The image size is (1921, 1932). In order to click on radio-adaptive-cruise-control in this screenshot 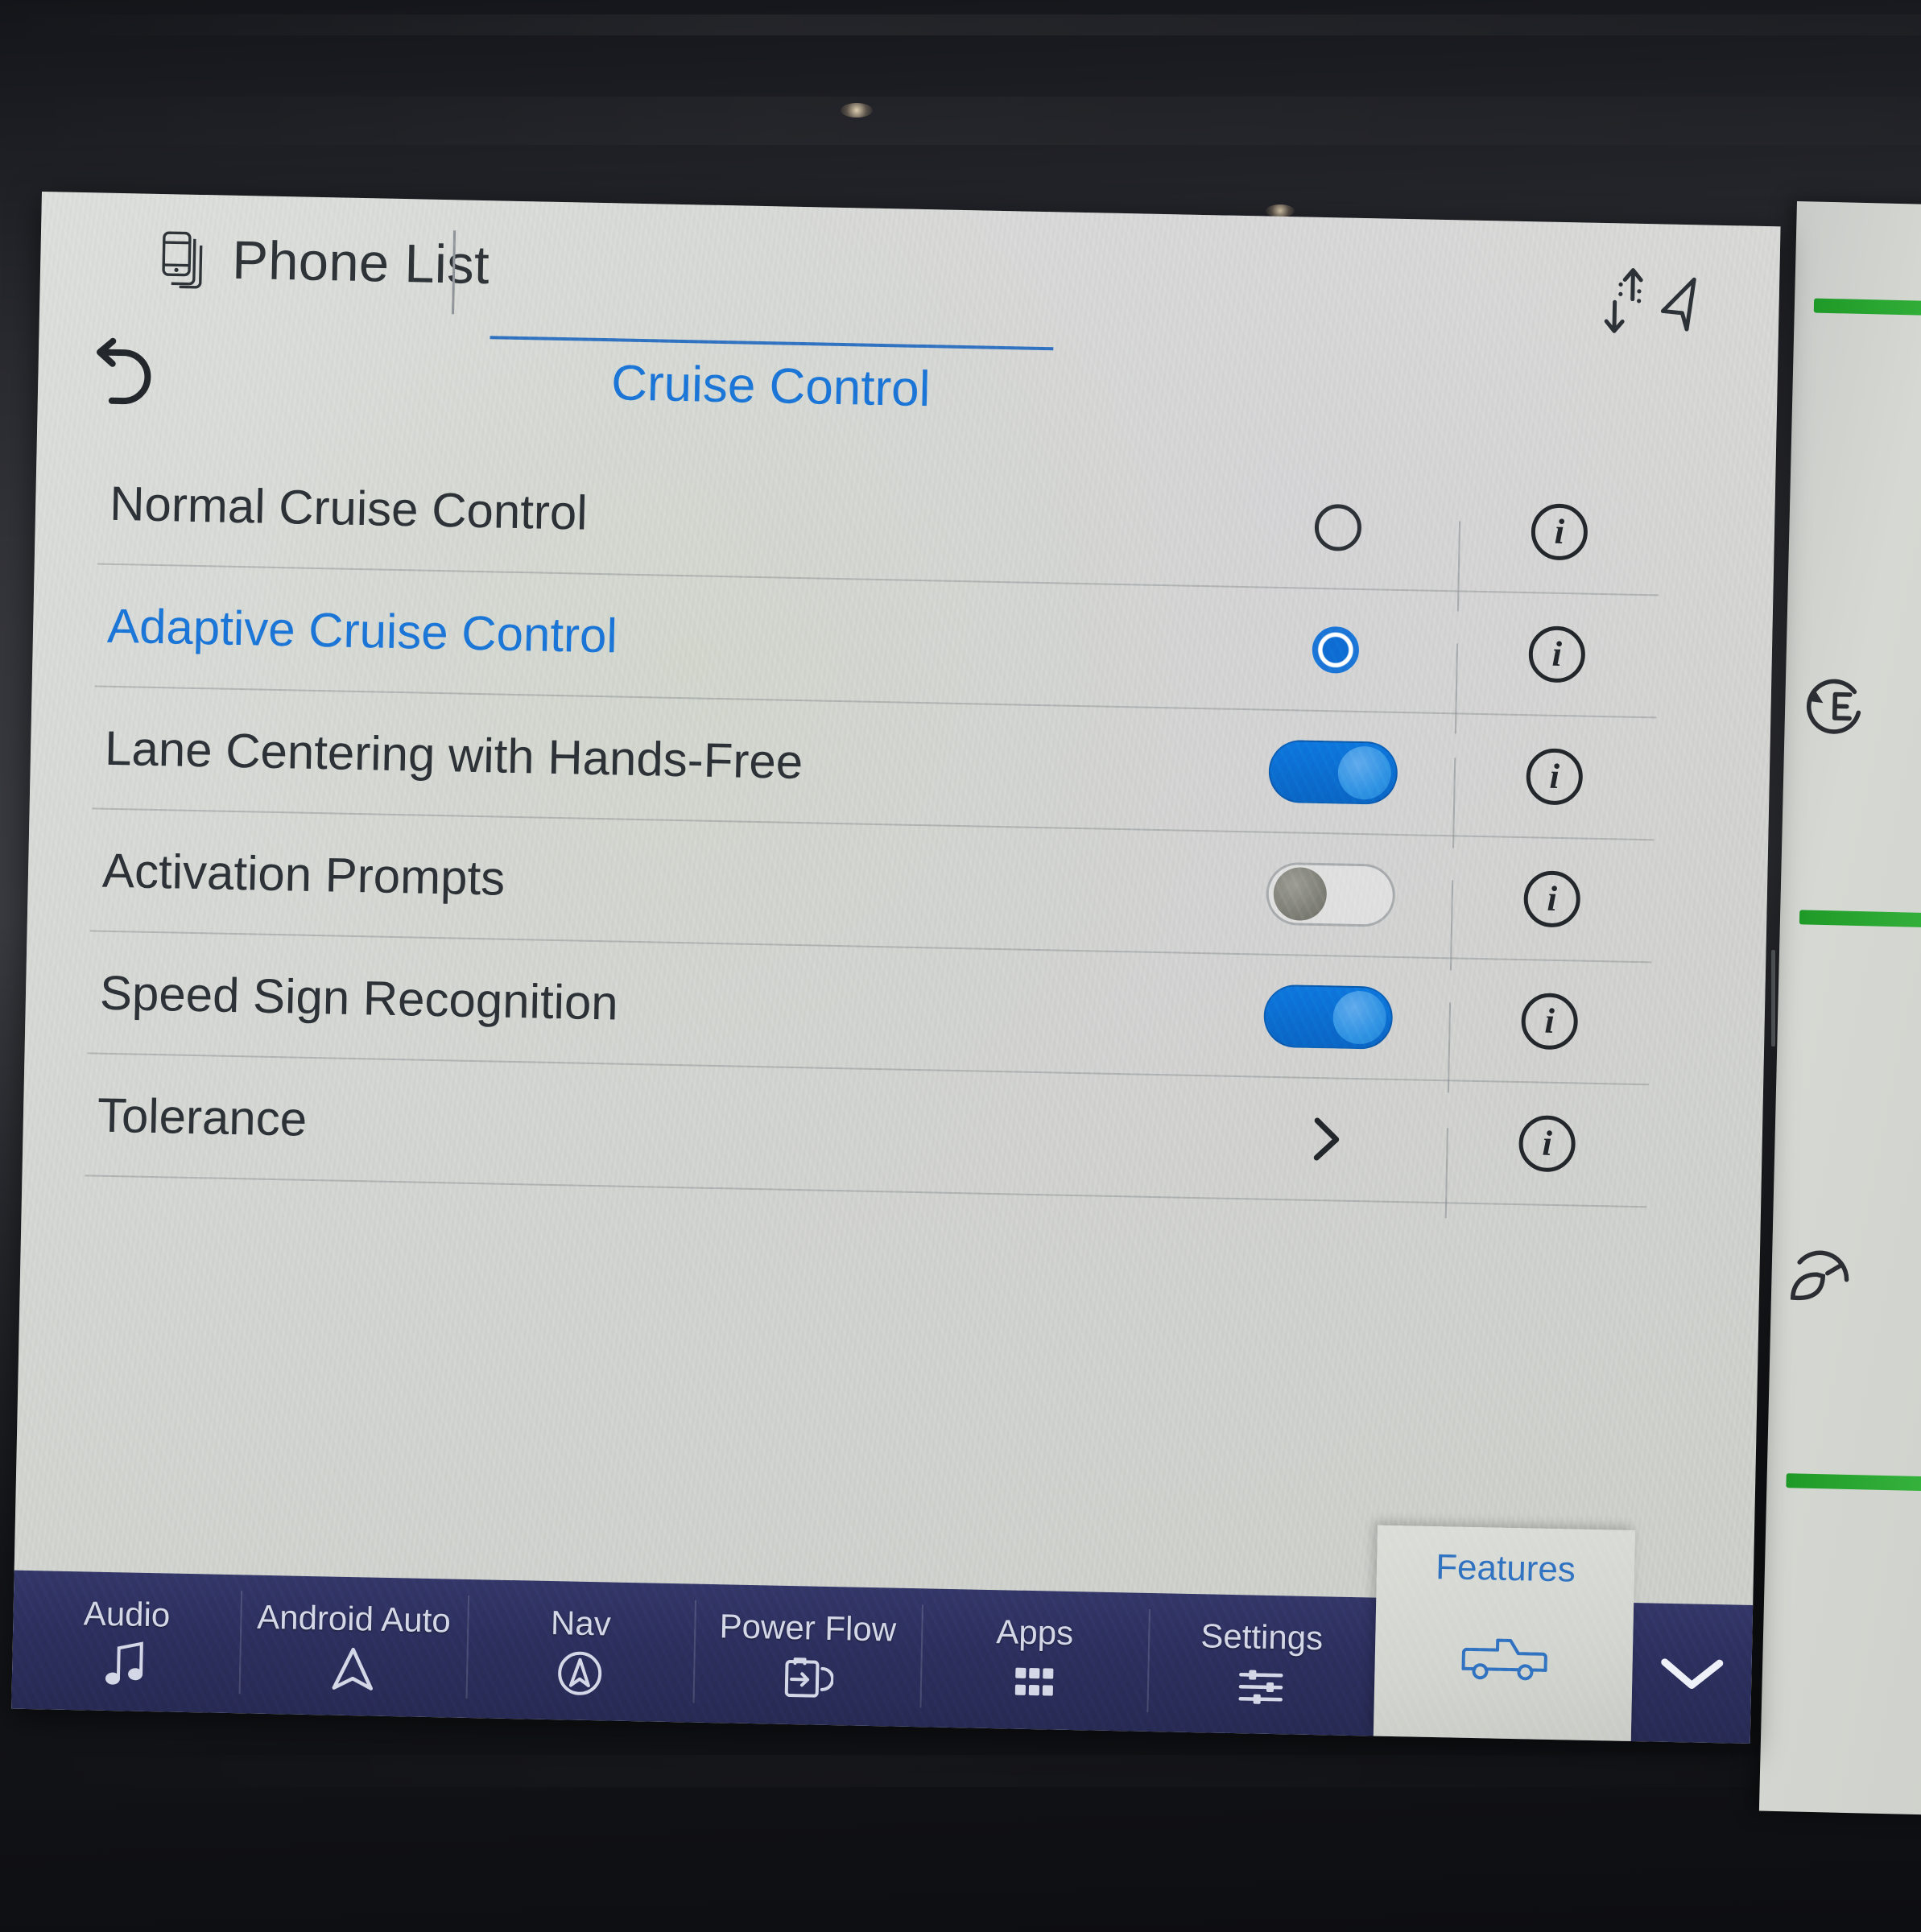, I will do `click(1336, 649)`.